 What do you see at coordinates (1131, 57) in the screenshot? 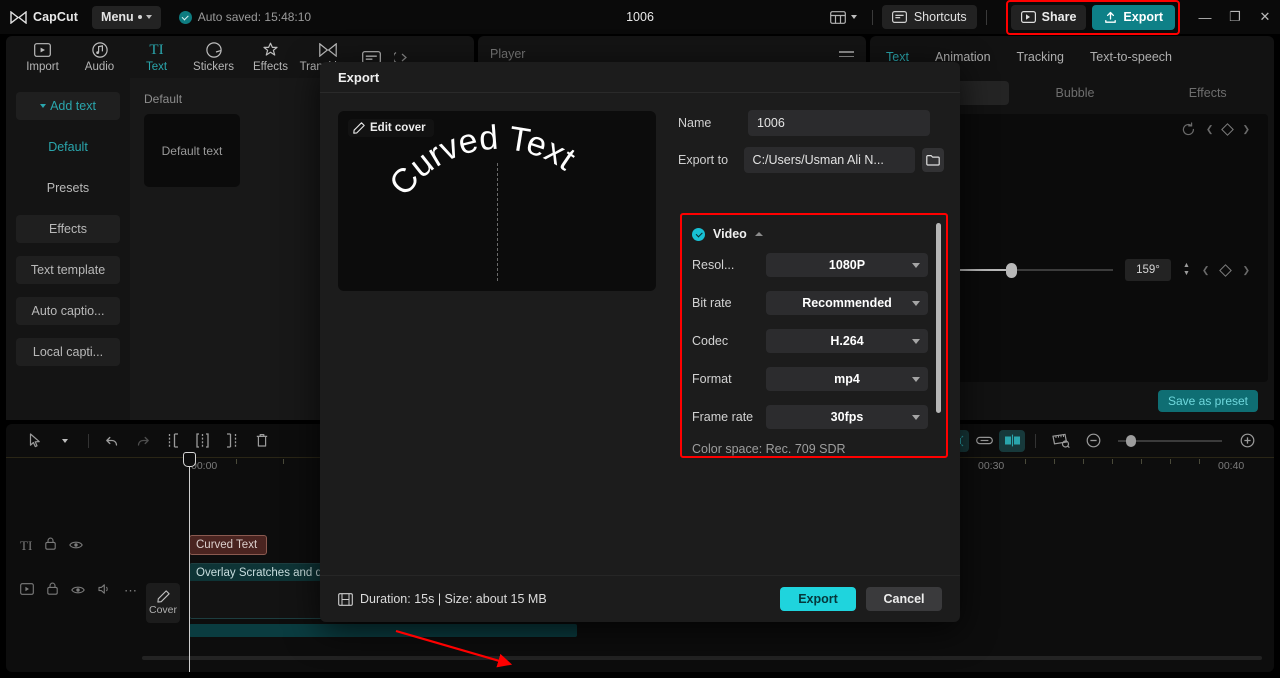
I see `tab-text-to-speech: Text-to-speech` at bounding box center [1131, 57].